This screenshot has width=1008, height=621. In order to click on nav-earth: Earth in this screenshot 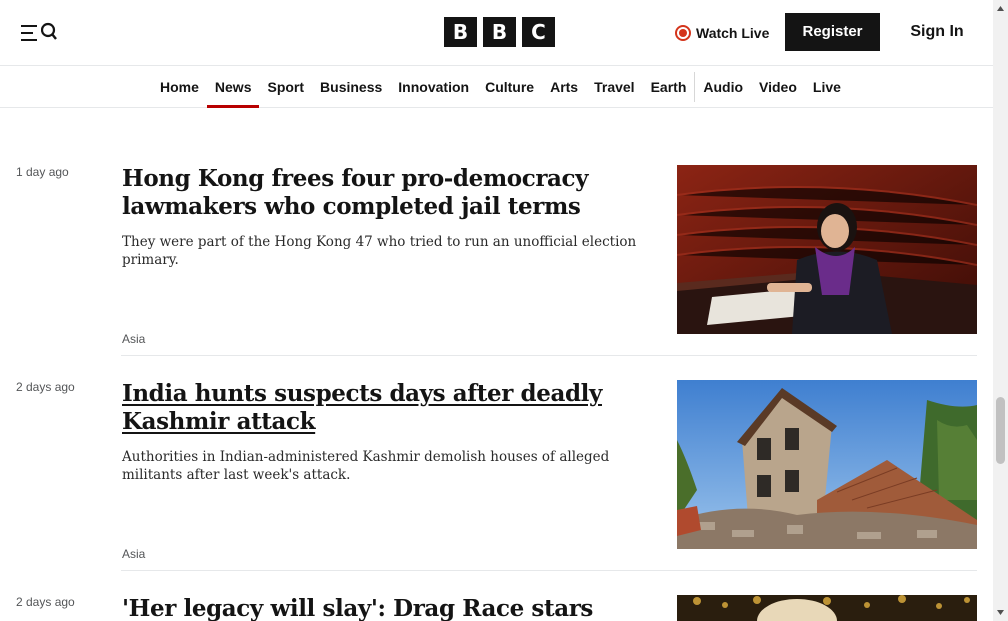, I will do `click(669, 87)`.